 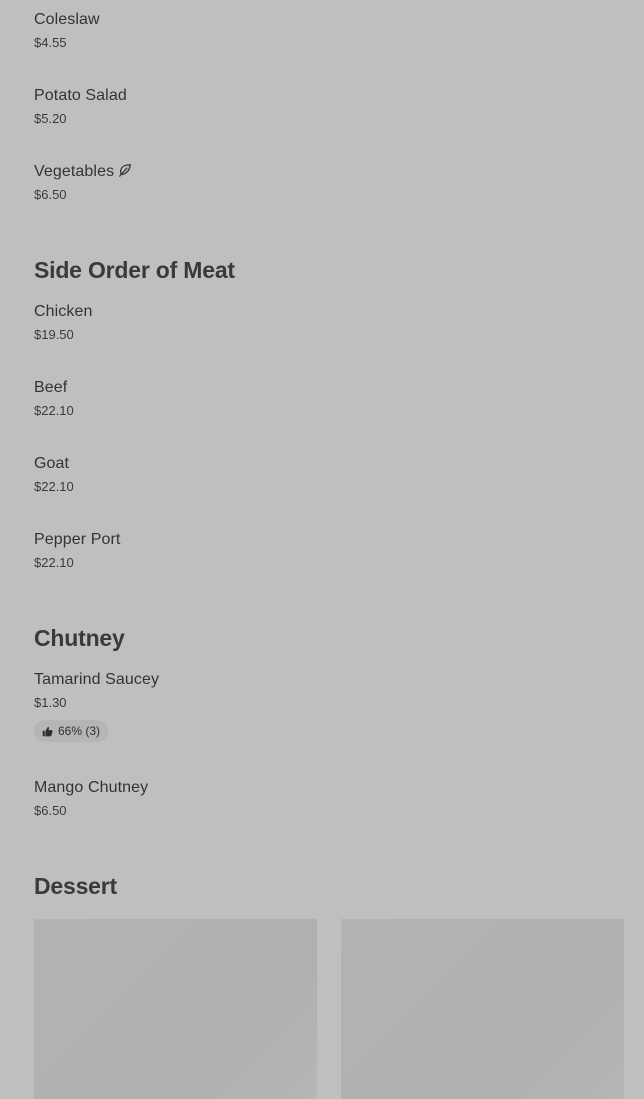 What do you see at coordinates (67, 19) in the screenshot?
I see `item-name: Coleslaw` at bounding box center [67, 19].